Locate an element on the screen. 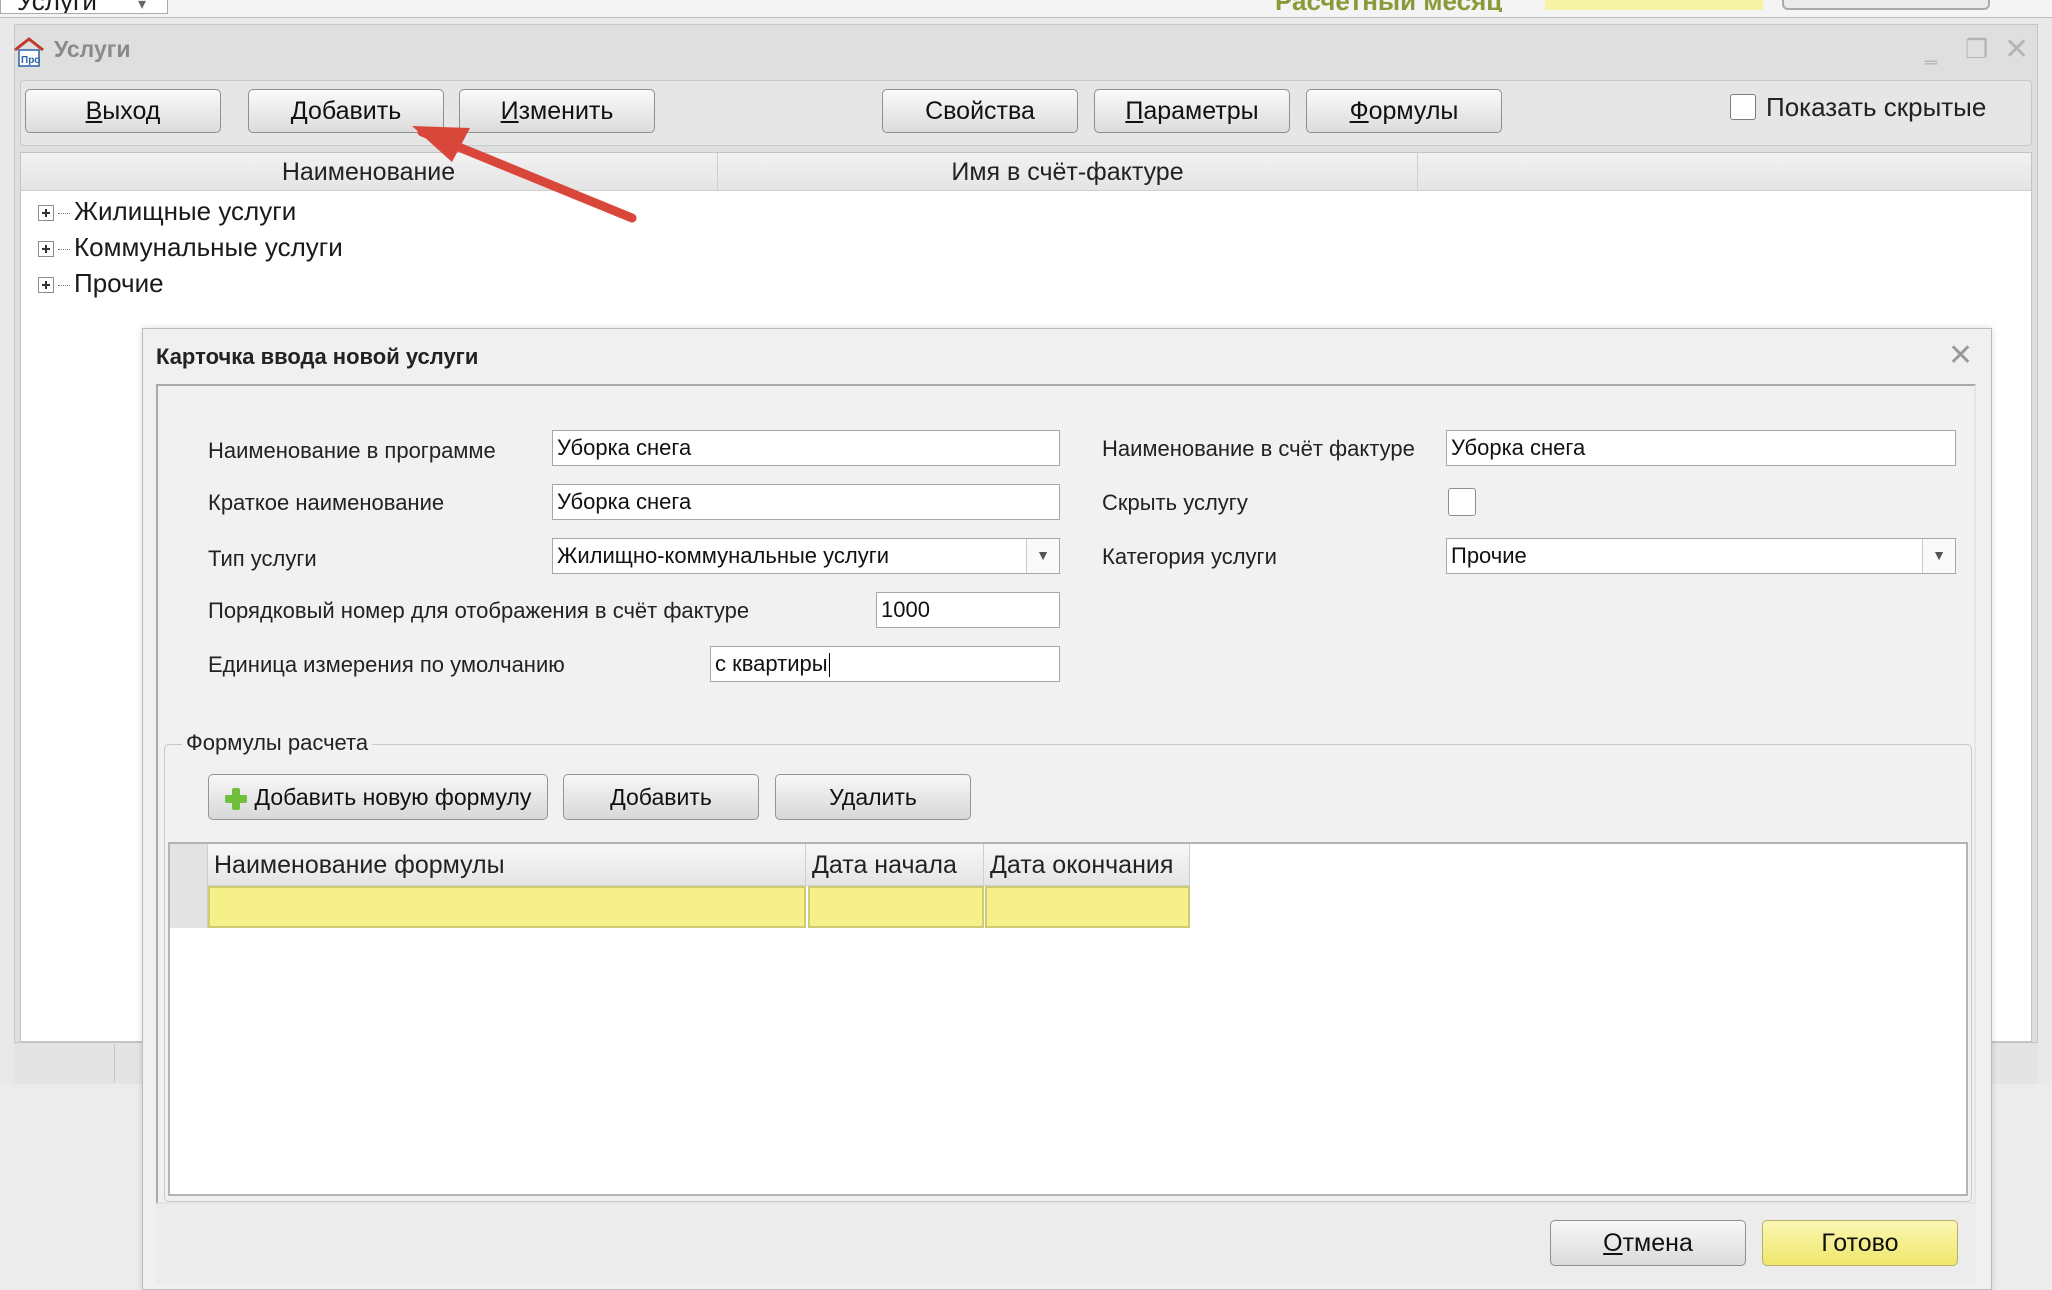  add-new-formula-button: Добавить новую формулу is located at coordinates (378, 797).